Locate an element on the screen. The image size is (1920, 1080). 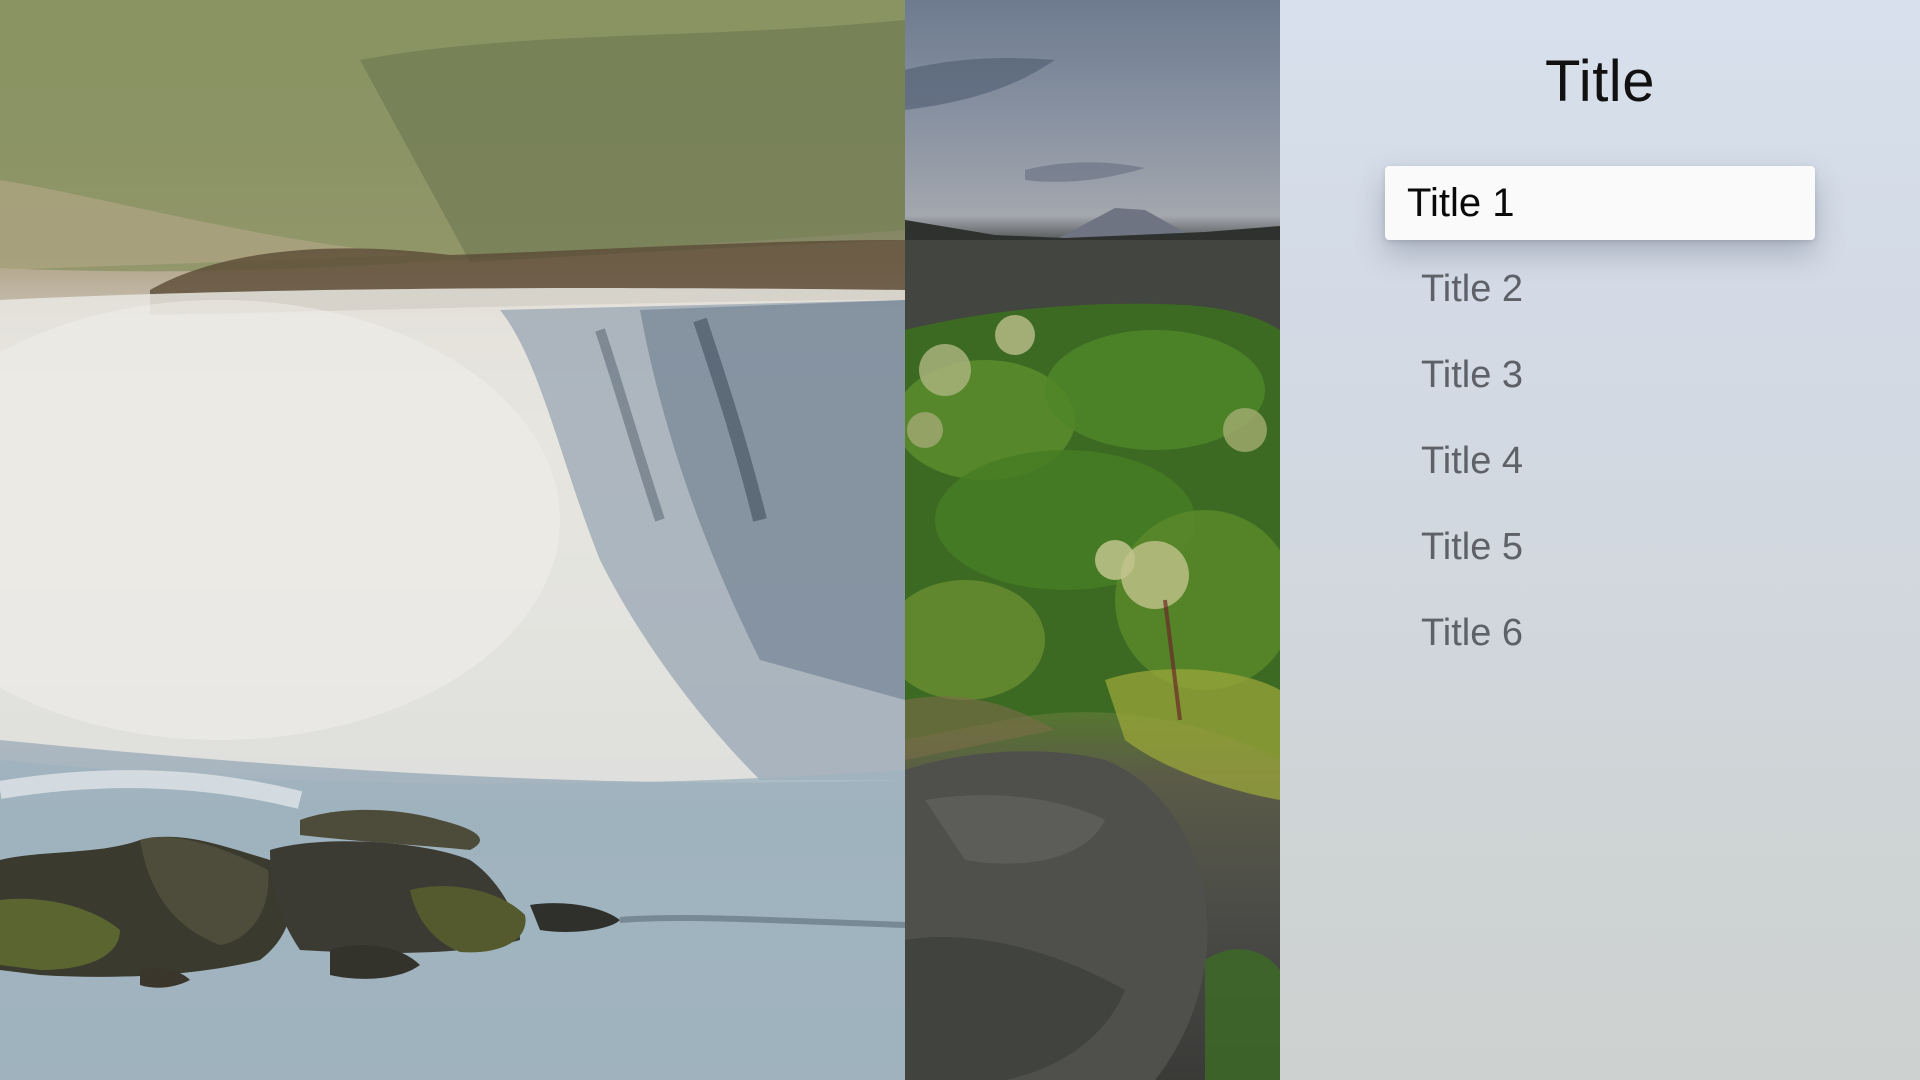
menu-item-title-1: Title 1 is located at coordinates (1600, 203).